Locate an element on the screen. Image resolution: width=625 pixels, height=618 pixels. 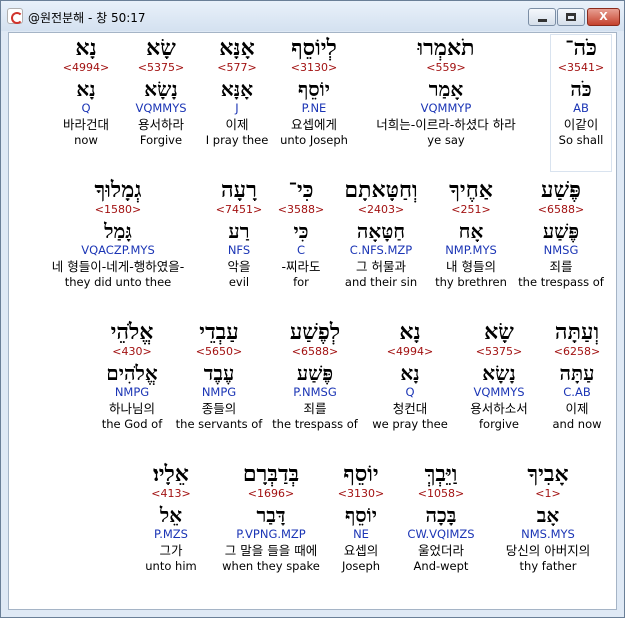
hebrew-word: לְיוֹסֵף is located at coordinates (314, 48).